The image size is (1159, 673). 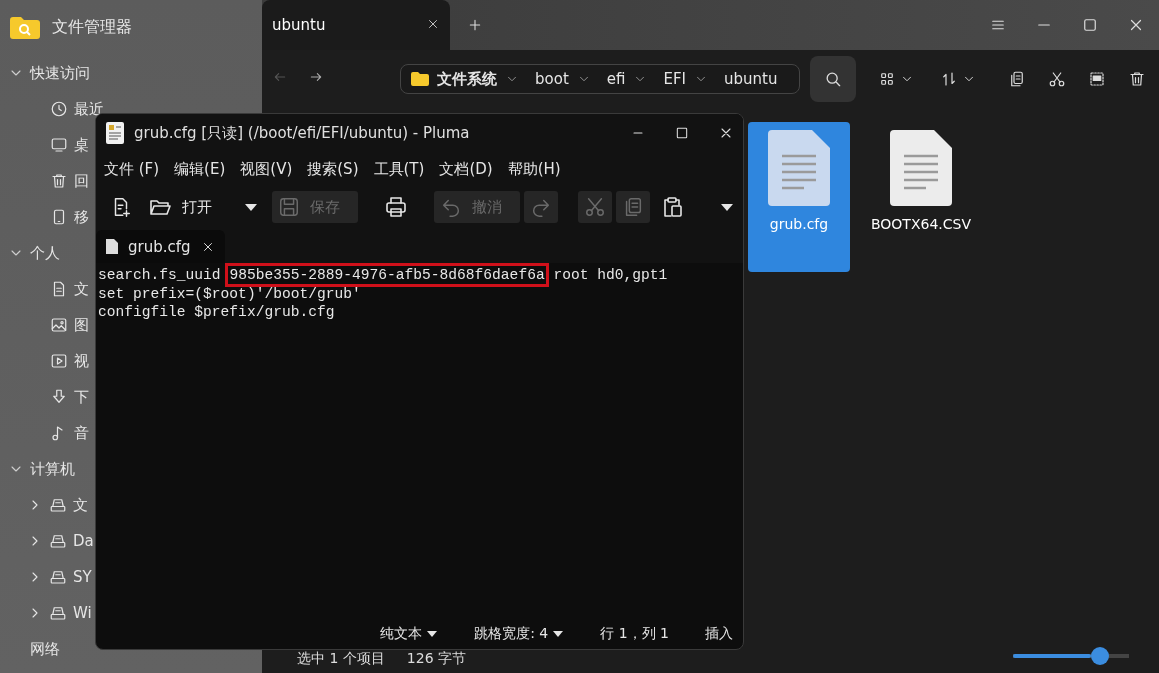 What do you see at coordinates (230, 293) in the screenshot?
I see `code-line: set prefix=($root)'/boot/grub'` at bounding box center [230, 293].